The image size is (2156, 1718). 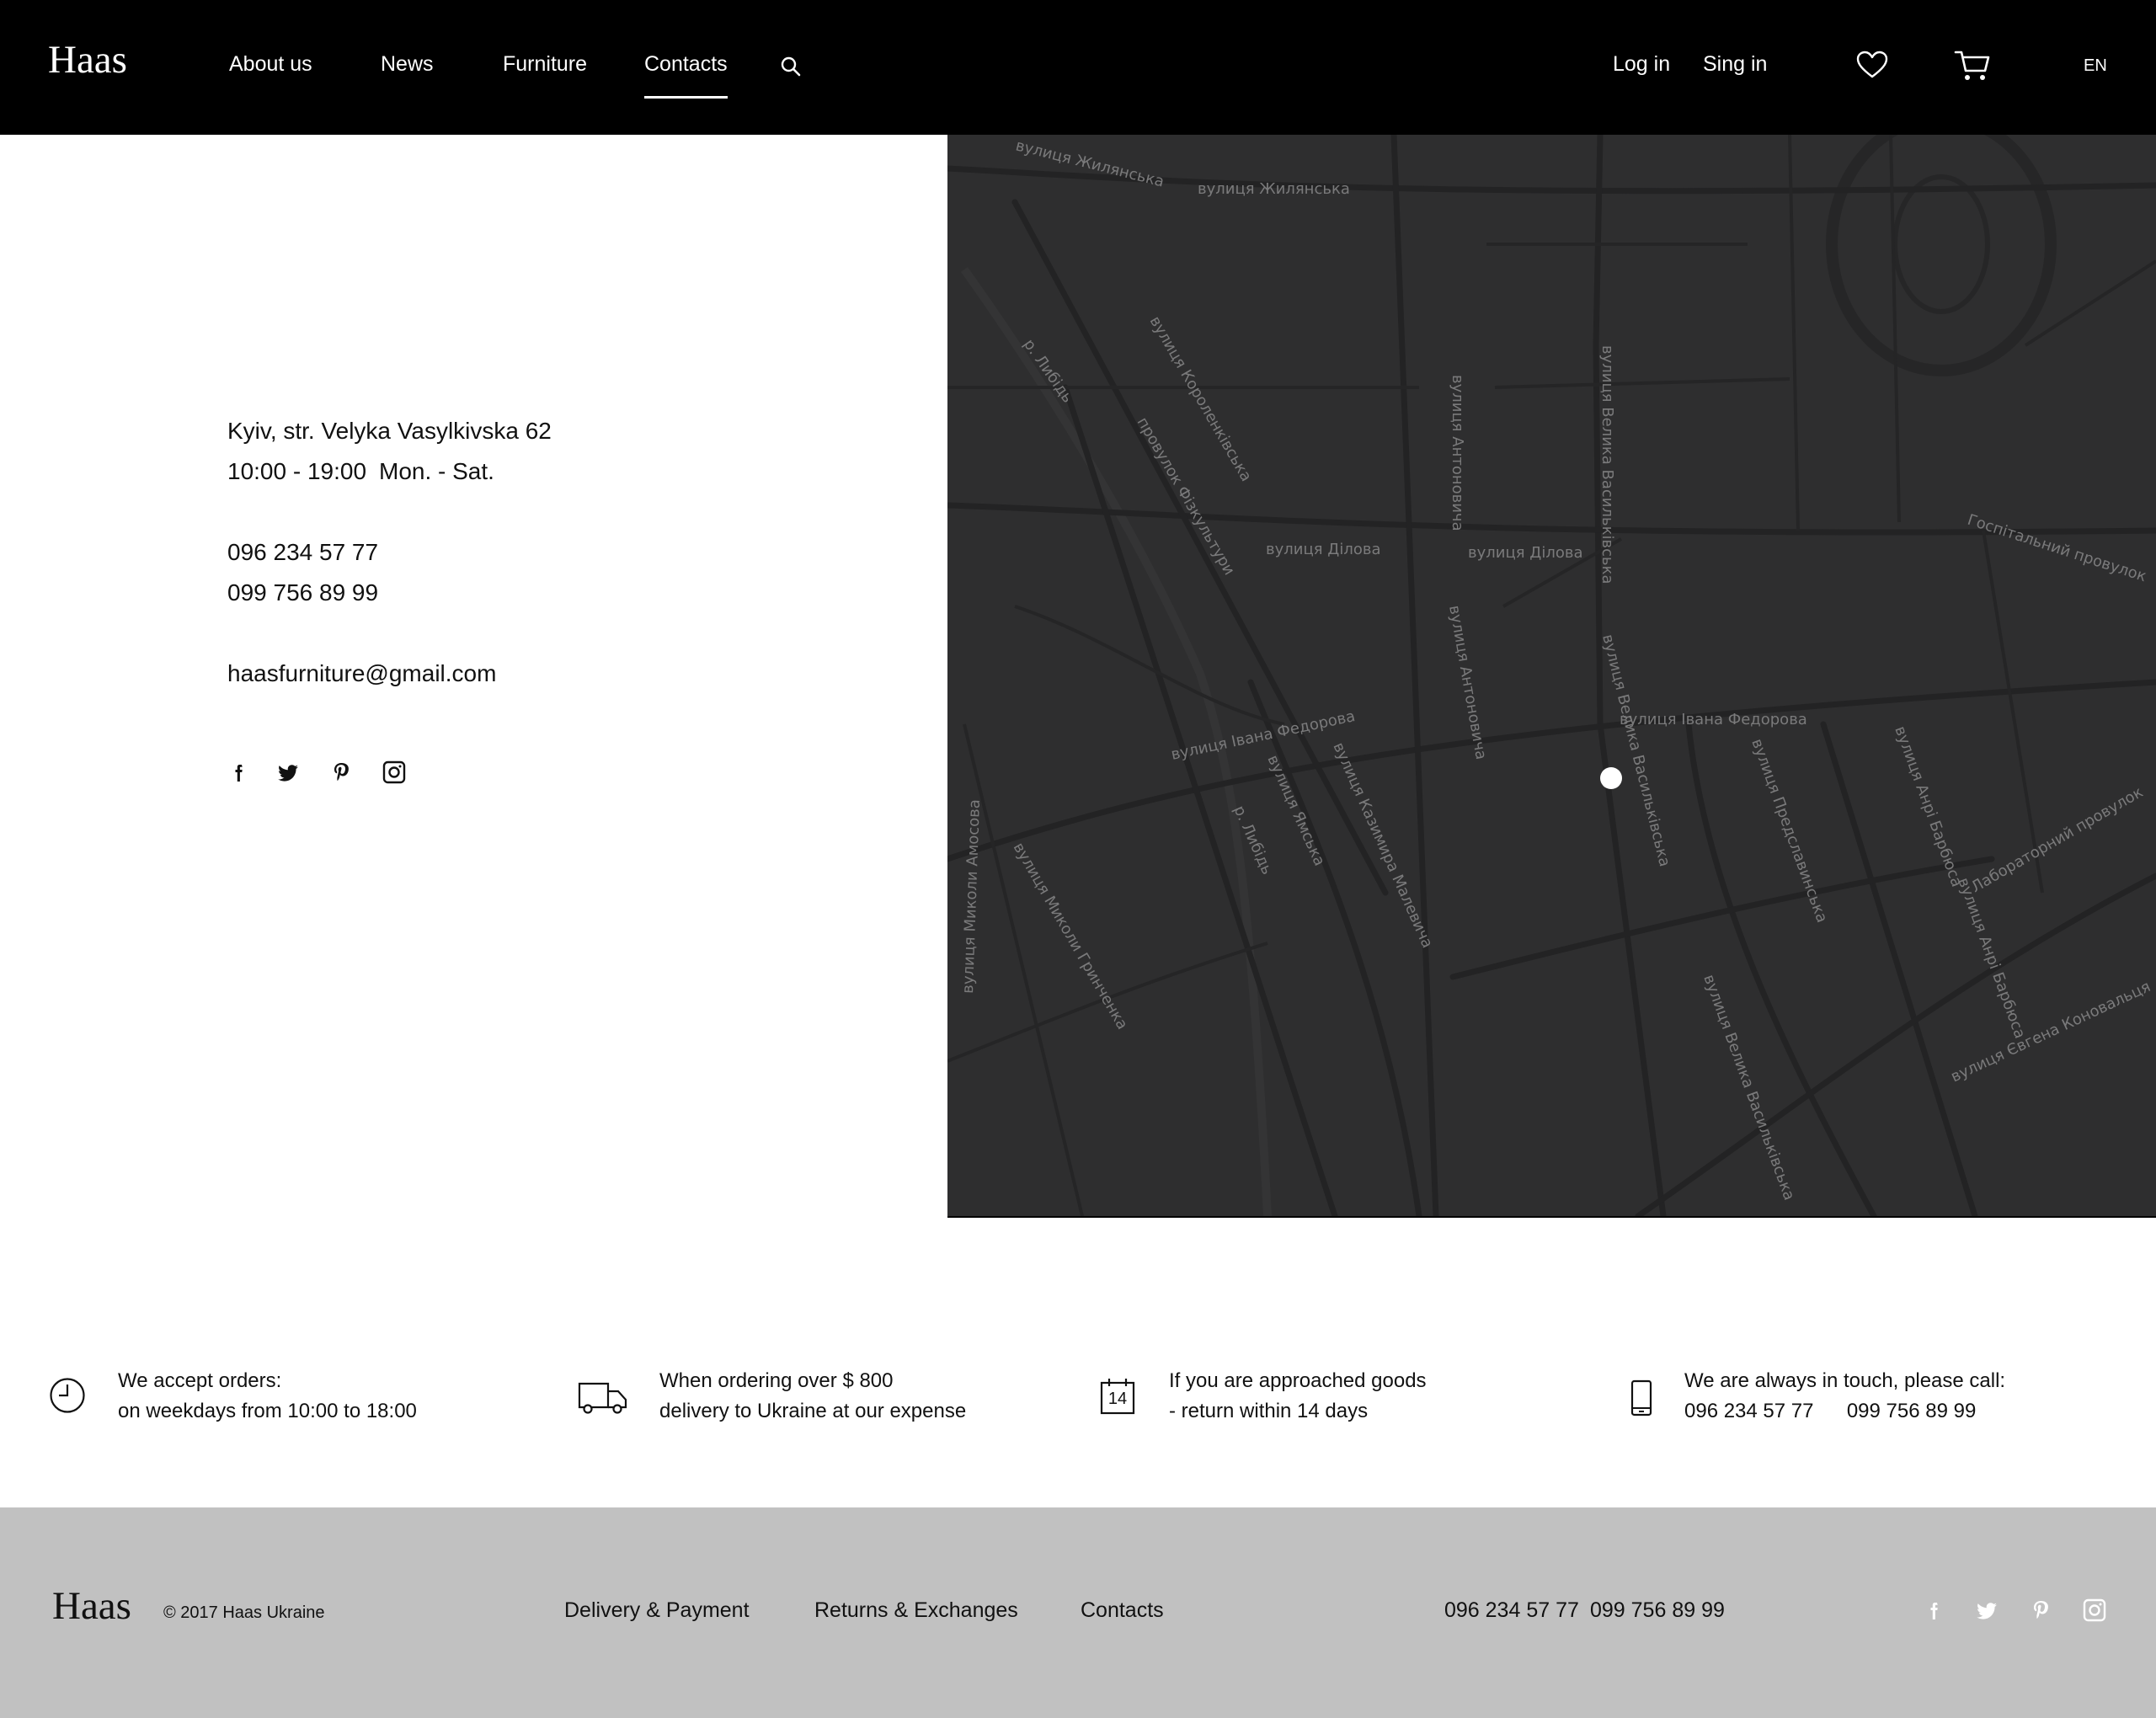 I want to click on feature-orders-line2: on weekdays from 10:00 to 18:00, so click(x=267, y=1411).